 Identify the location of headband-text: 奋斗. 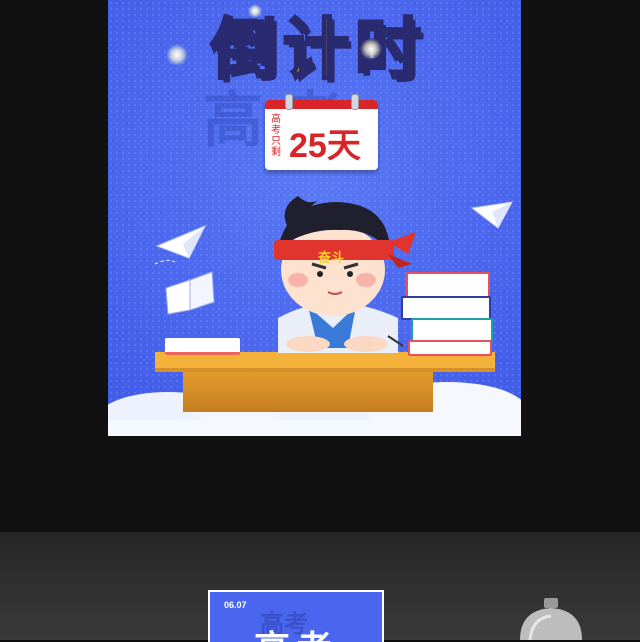
(331, 258).